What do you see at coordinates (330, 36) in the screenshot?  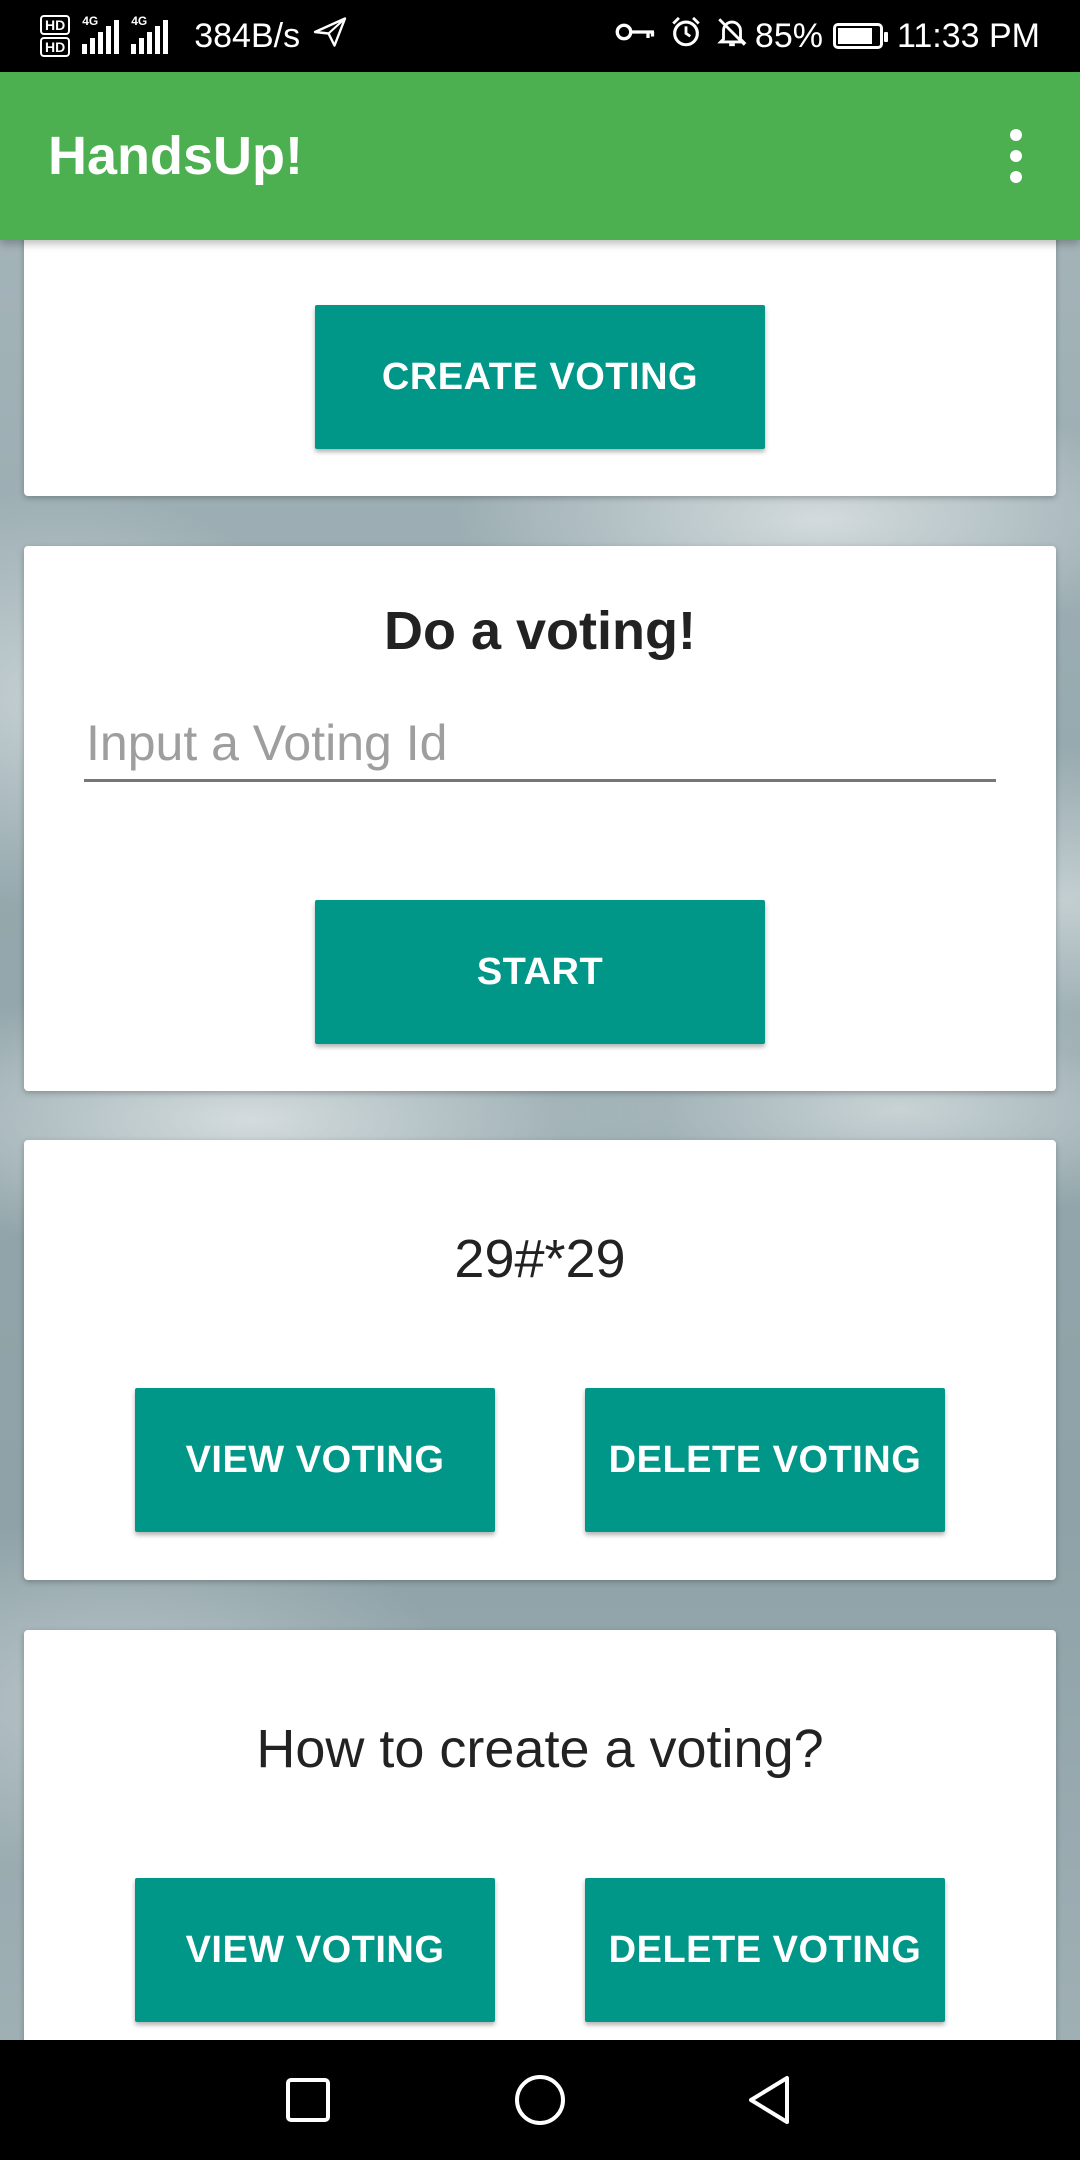 I see `send-icon` at bounding box center [330, 36].